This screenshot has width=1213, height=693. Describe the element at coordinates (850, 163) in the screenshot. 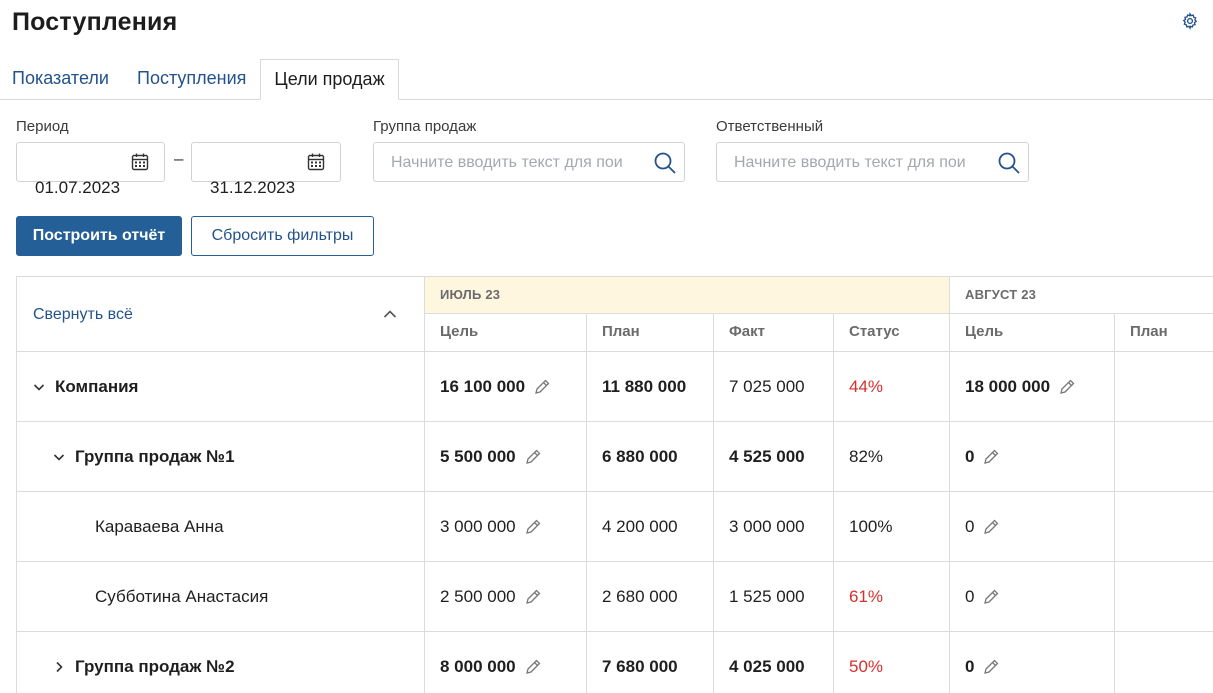

I see `responsible-input` at that location.